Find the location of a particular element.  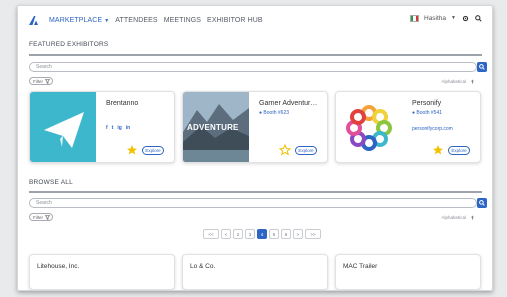

twitter-icon: t is located at coordinates (113, 128).